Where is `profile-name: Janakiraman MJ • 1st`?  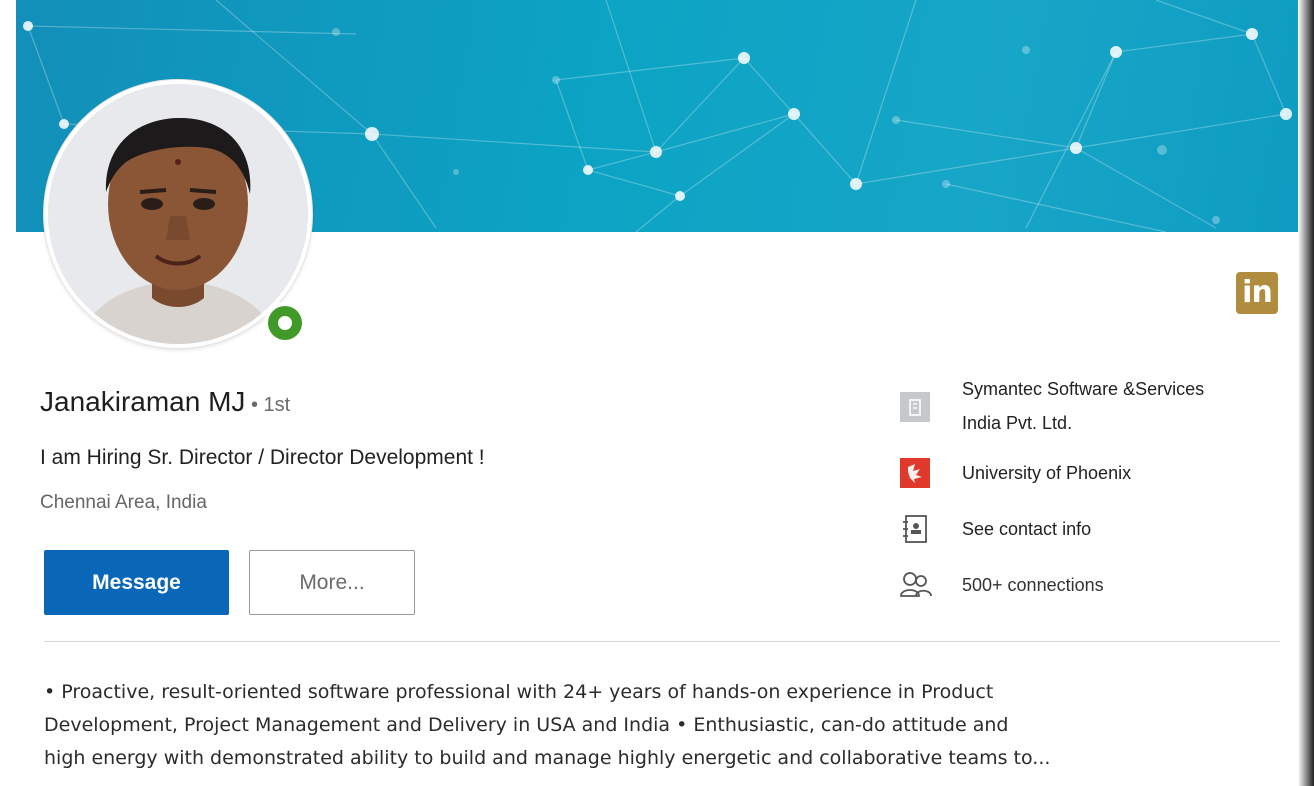
profile-name: Janakiraman MJ • 1st is located at coordinates (165, 402).